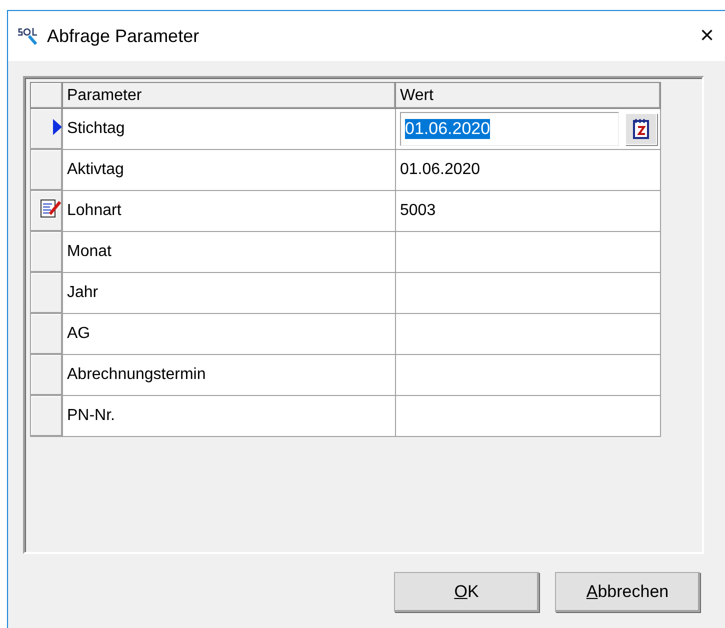  What do you see at coordinates (123, 36) in the screenshot?
I see `window-title: Abfrage Parameter` at bounding box center [123, 36].